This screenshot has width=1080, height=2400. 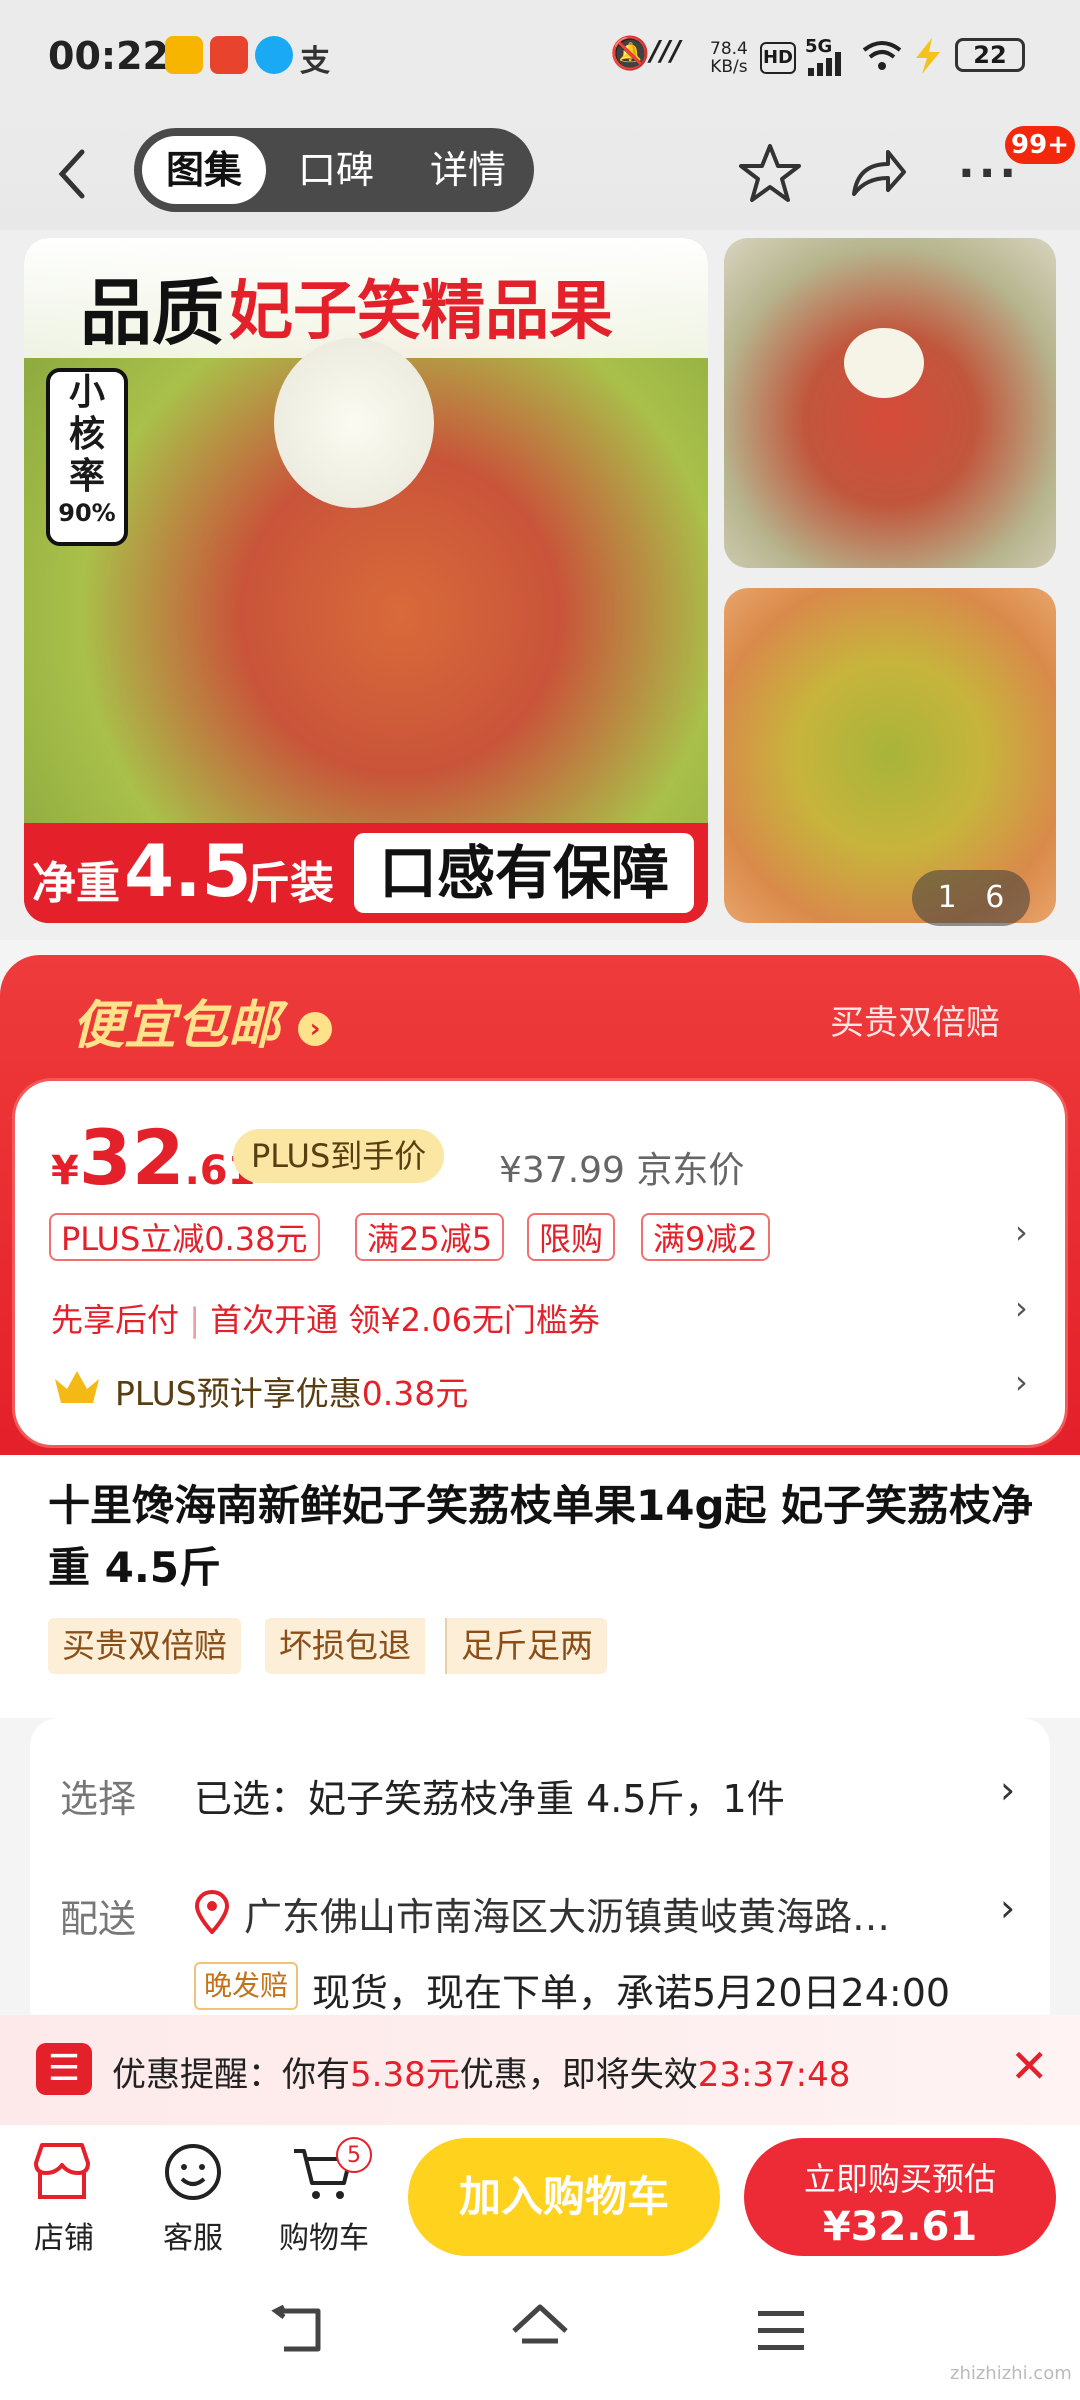 What do you see at coordinates (202, 1020) in the screenshot?
I see `promo-title: 便宜包邮 ›` at bounding box center [202, 1020].